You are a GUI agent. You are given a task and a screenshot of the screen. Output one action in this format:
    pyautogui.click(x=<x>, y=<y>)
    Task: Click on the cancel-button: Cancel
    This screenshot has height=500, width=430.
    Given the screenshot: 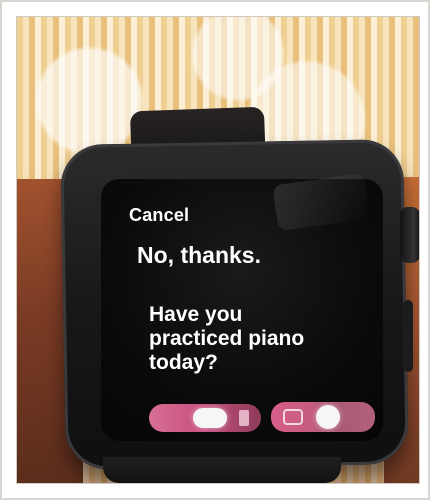 What is the action you would take?
    pyautogui.click(x=159, y=215)
    